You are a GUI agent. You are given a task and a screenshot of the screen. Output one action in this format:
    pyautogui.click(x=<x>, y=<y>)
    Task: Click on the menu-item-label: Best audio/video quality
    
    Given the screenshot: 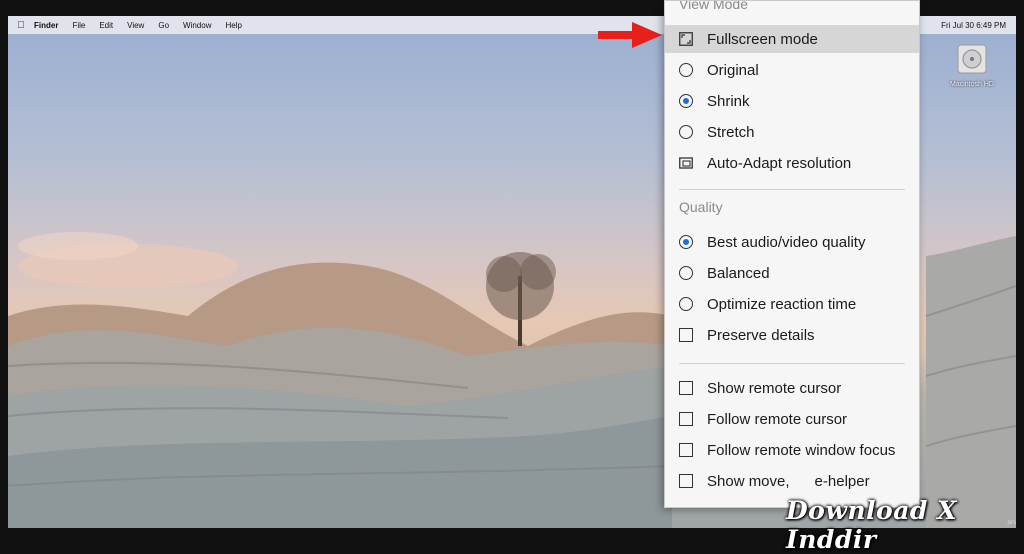 What is the action you would take?
    pyautogui.click(x=786, y=242)
    